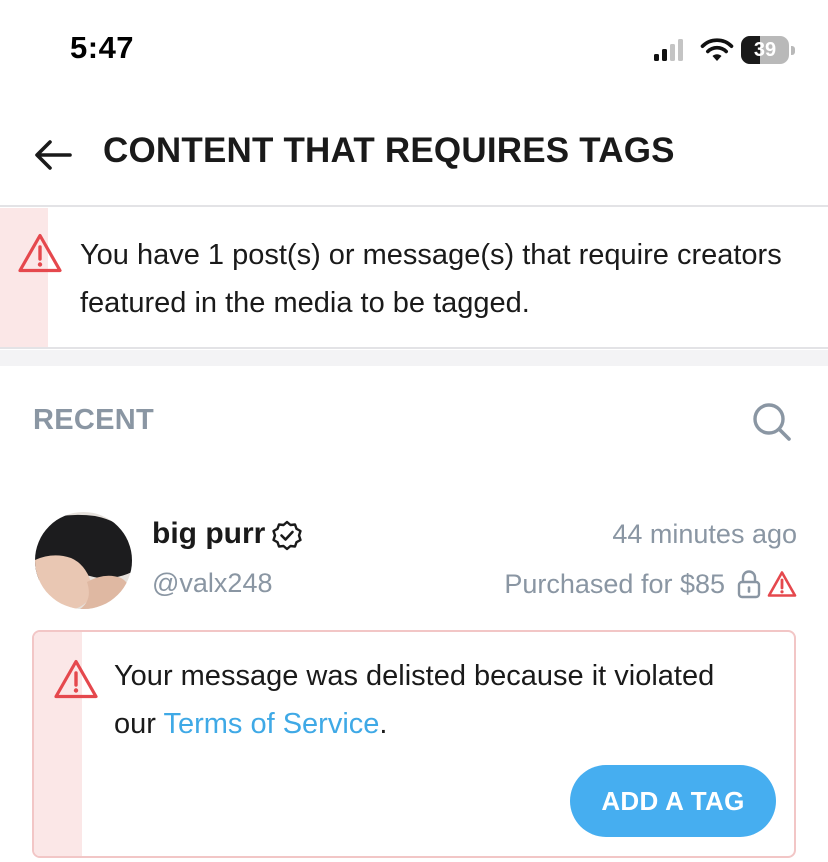 Image resolution: width=828 pixels, height=862 pixels. Describe the element at coordinates (212, 583) in the screenshot. I see `user-handle: @valx248` at that location.